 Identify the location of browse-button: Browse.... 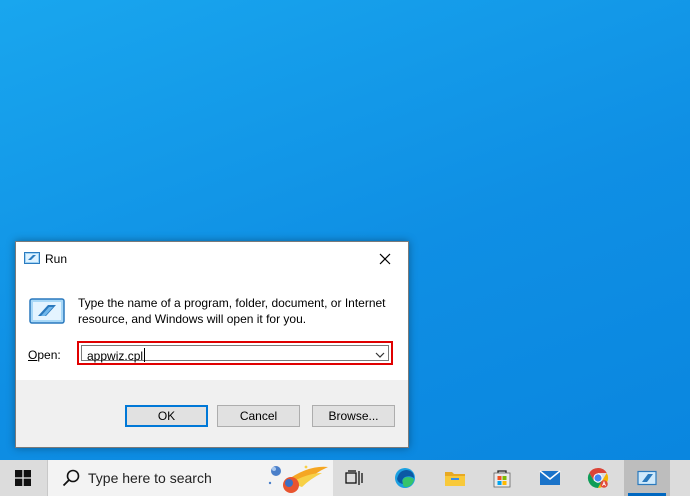
(353, 416).